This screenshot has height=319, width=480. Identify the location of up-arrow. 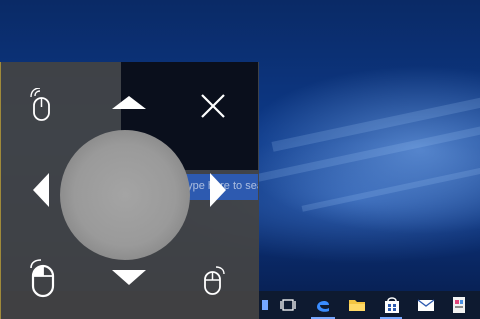
(129, 102).